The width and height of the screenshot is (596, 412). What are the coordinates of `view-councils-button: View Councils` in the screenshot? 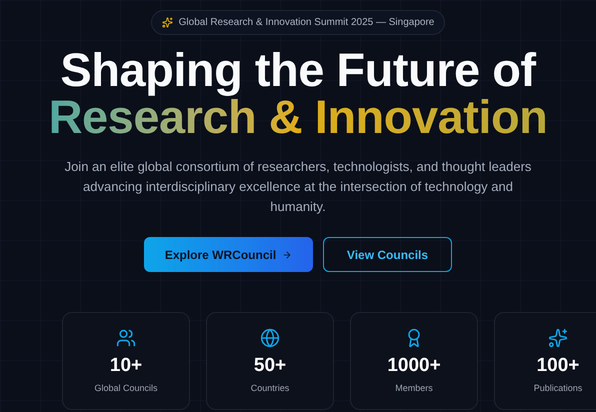 It's located at (387, 254).